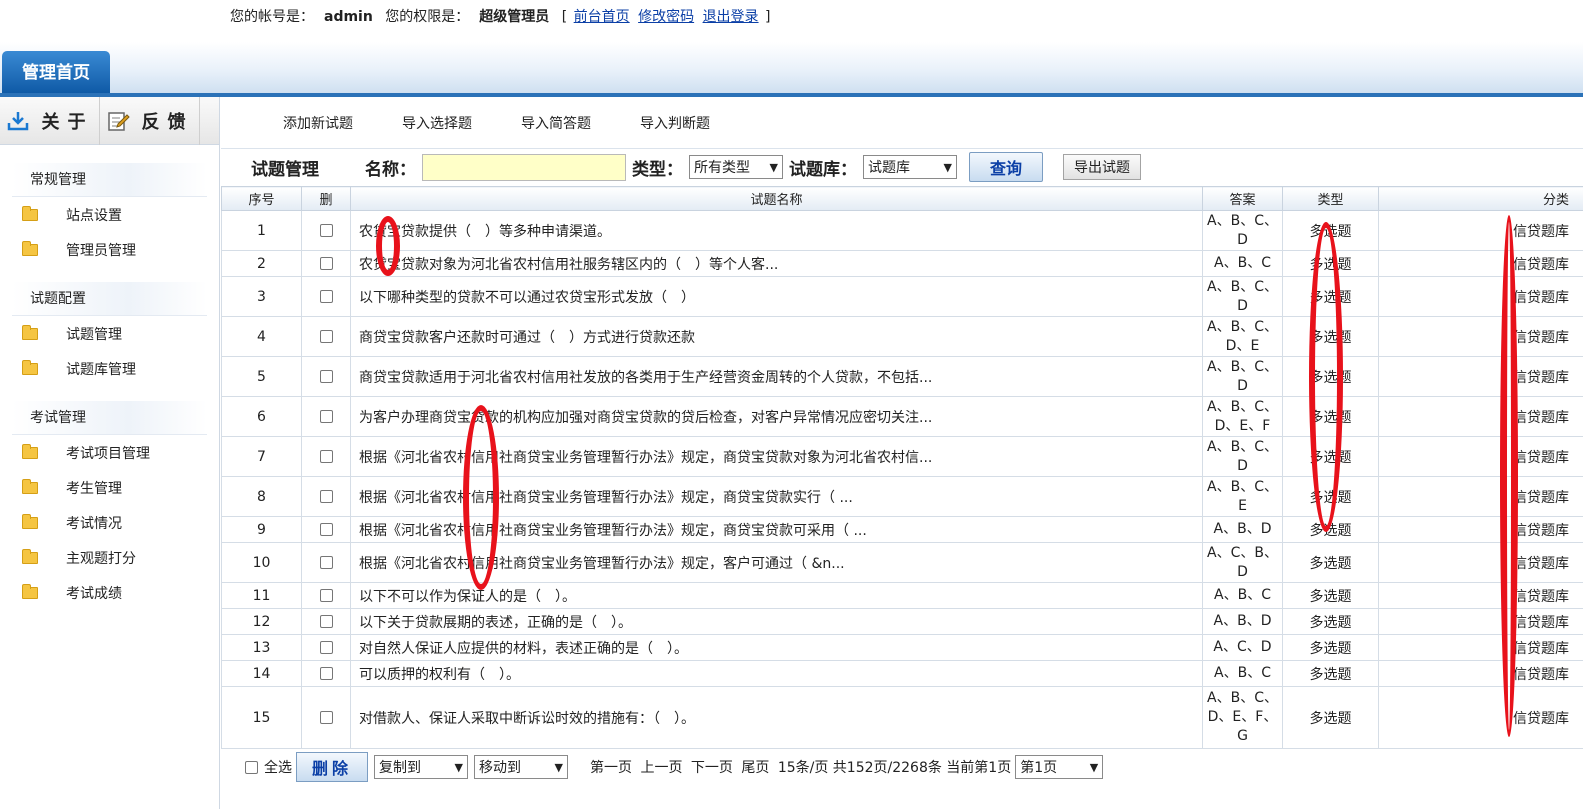 This screenshot has height=809, width=1583. What do you see at coordinates (109, 180) in the screenshot?
I see `group-title-general: 常规管理` at bounding box center [109, 180].